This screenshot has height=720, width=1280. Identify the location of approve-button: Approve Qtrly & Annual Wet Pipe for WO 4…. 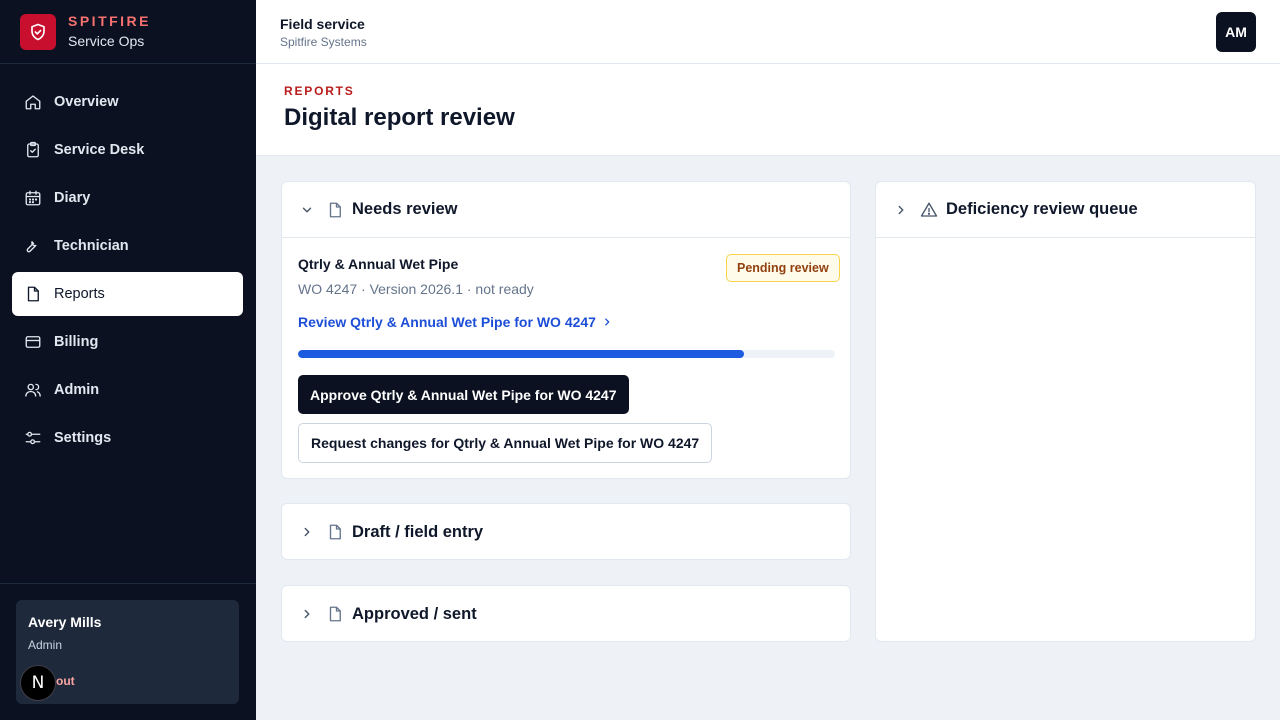
(463, 394).